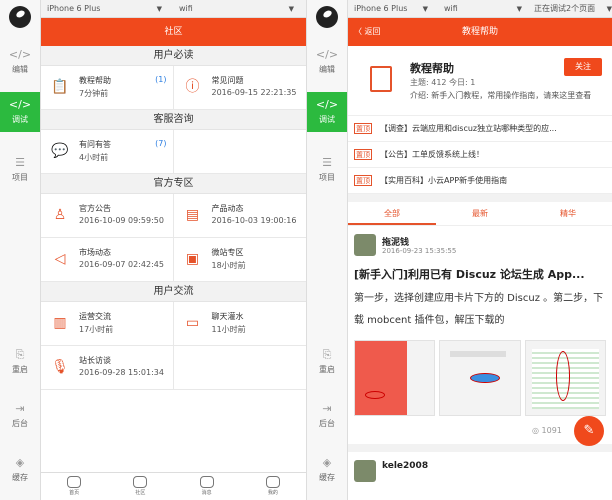  I want to click on rail-restart-label: 重启, so click(327, 369).